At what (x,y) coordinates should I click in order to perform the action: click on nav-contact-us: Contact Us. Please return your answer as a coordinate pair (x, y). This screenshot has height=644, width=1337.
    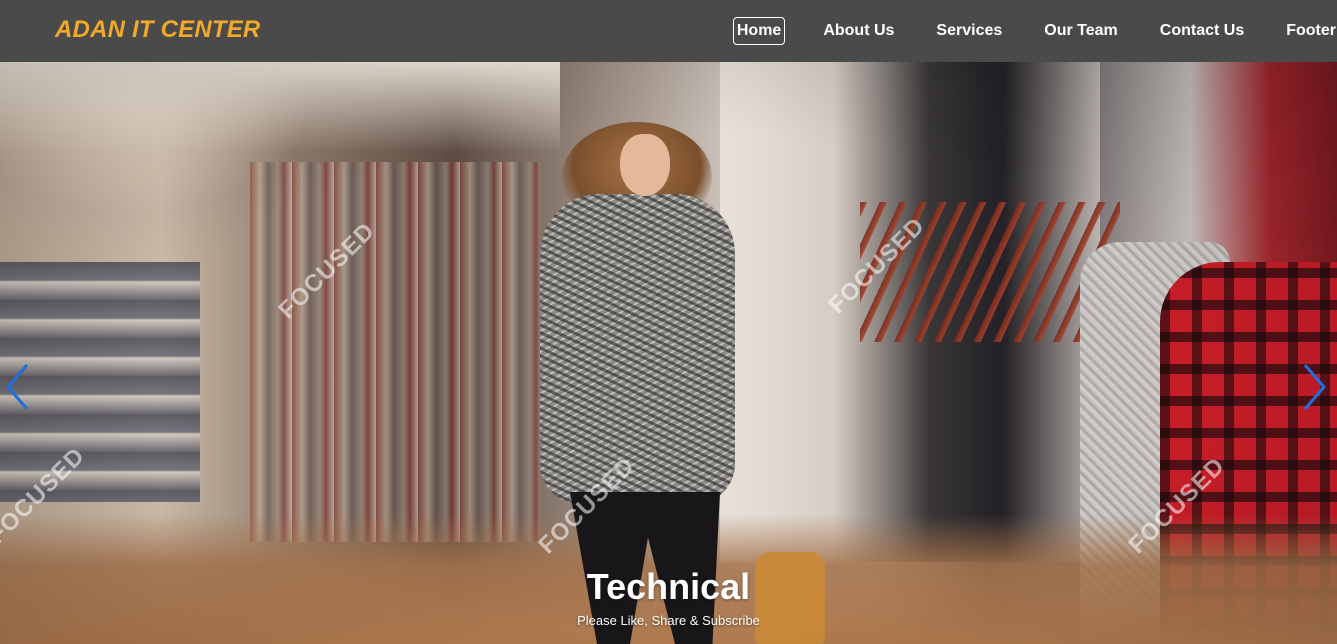
    Looking at the image, I should click on (1202, 31).